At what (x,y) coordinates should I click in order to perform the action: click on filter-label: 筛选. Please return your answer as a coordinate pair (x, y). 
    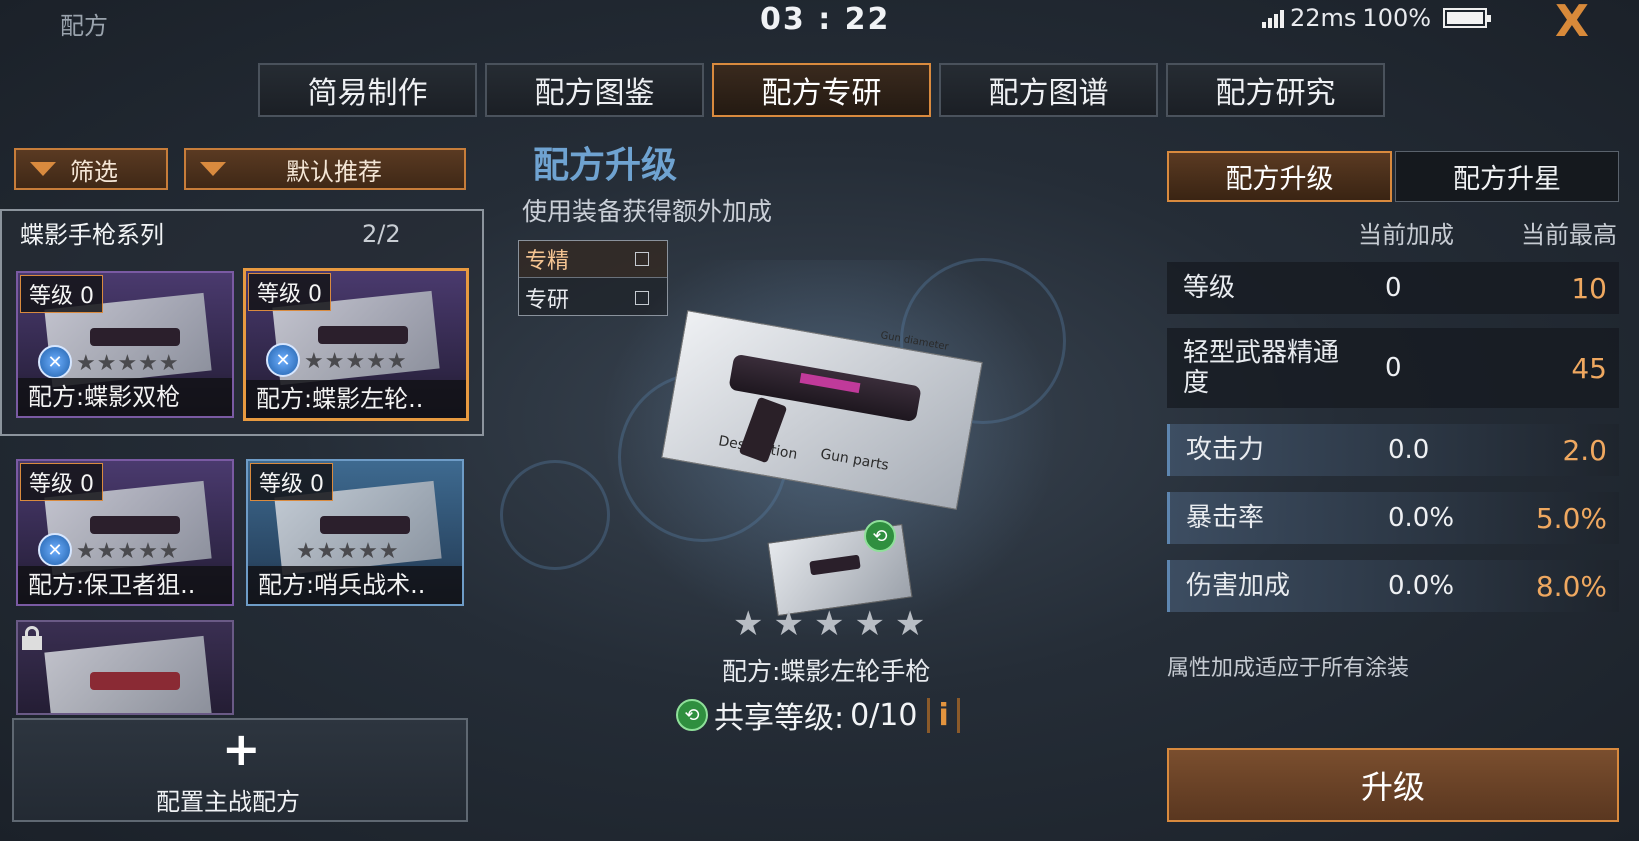
    Looking at the image, I should click on (94, 171).